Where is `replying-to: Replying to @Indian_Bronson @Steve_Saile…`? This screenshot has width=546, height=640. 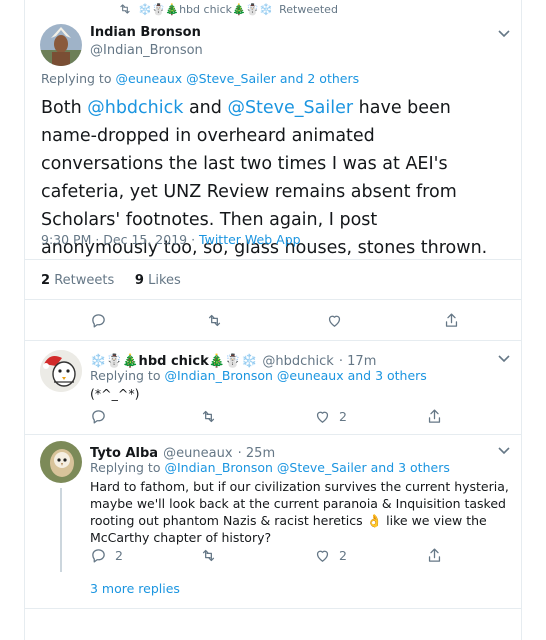
replying-to: Replying to @Indian_Bronson @Steve_Saile… is located at coordinates (270, 467).